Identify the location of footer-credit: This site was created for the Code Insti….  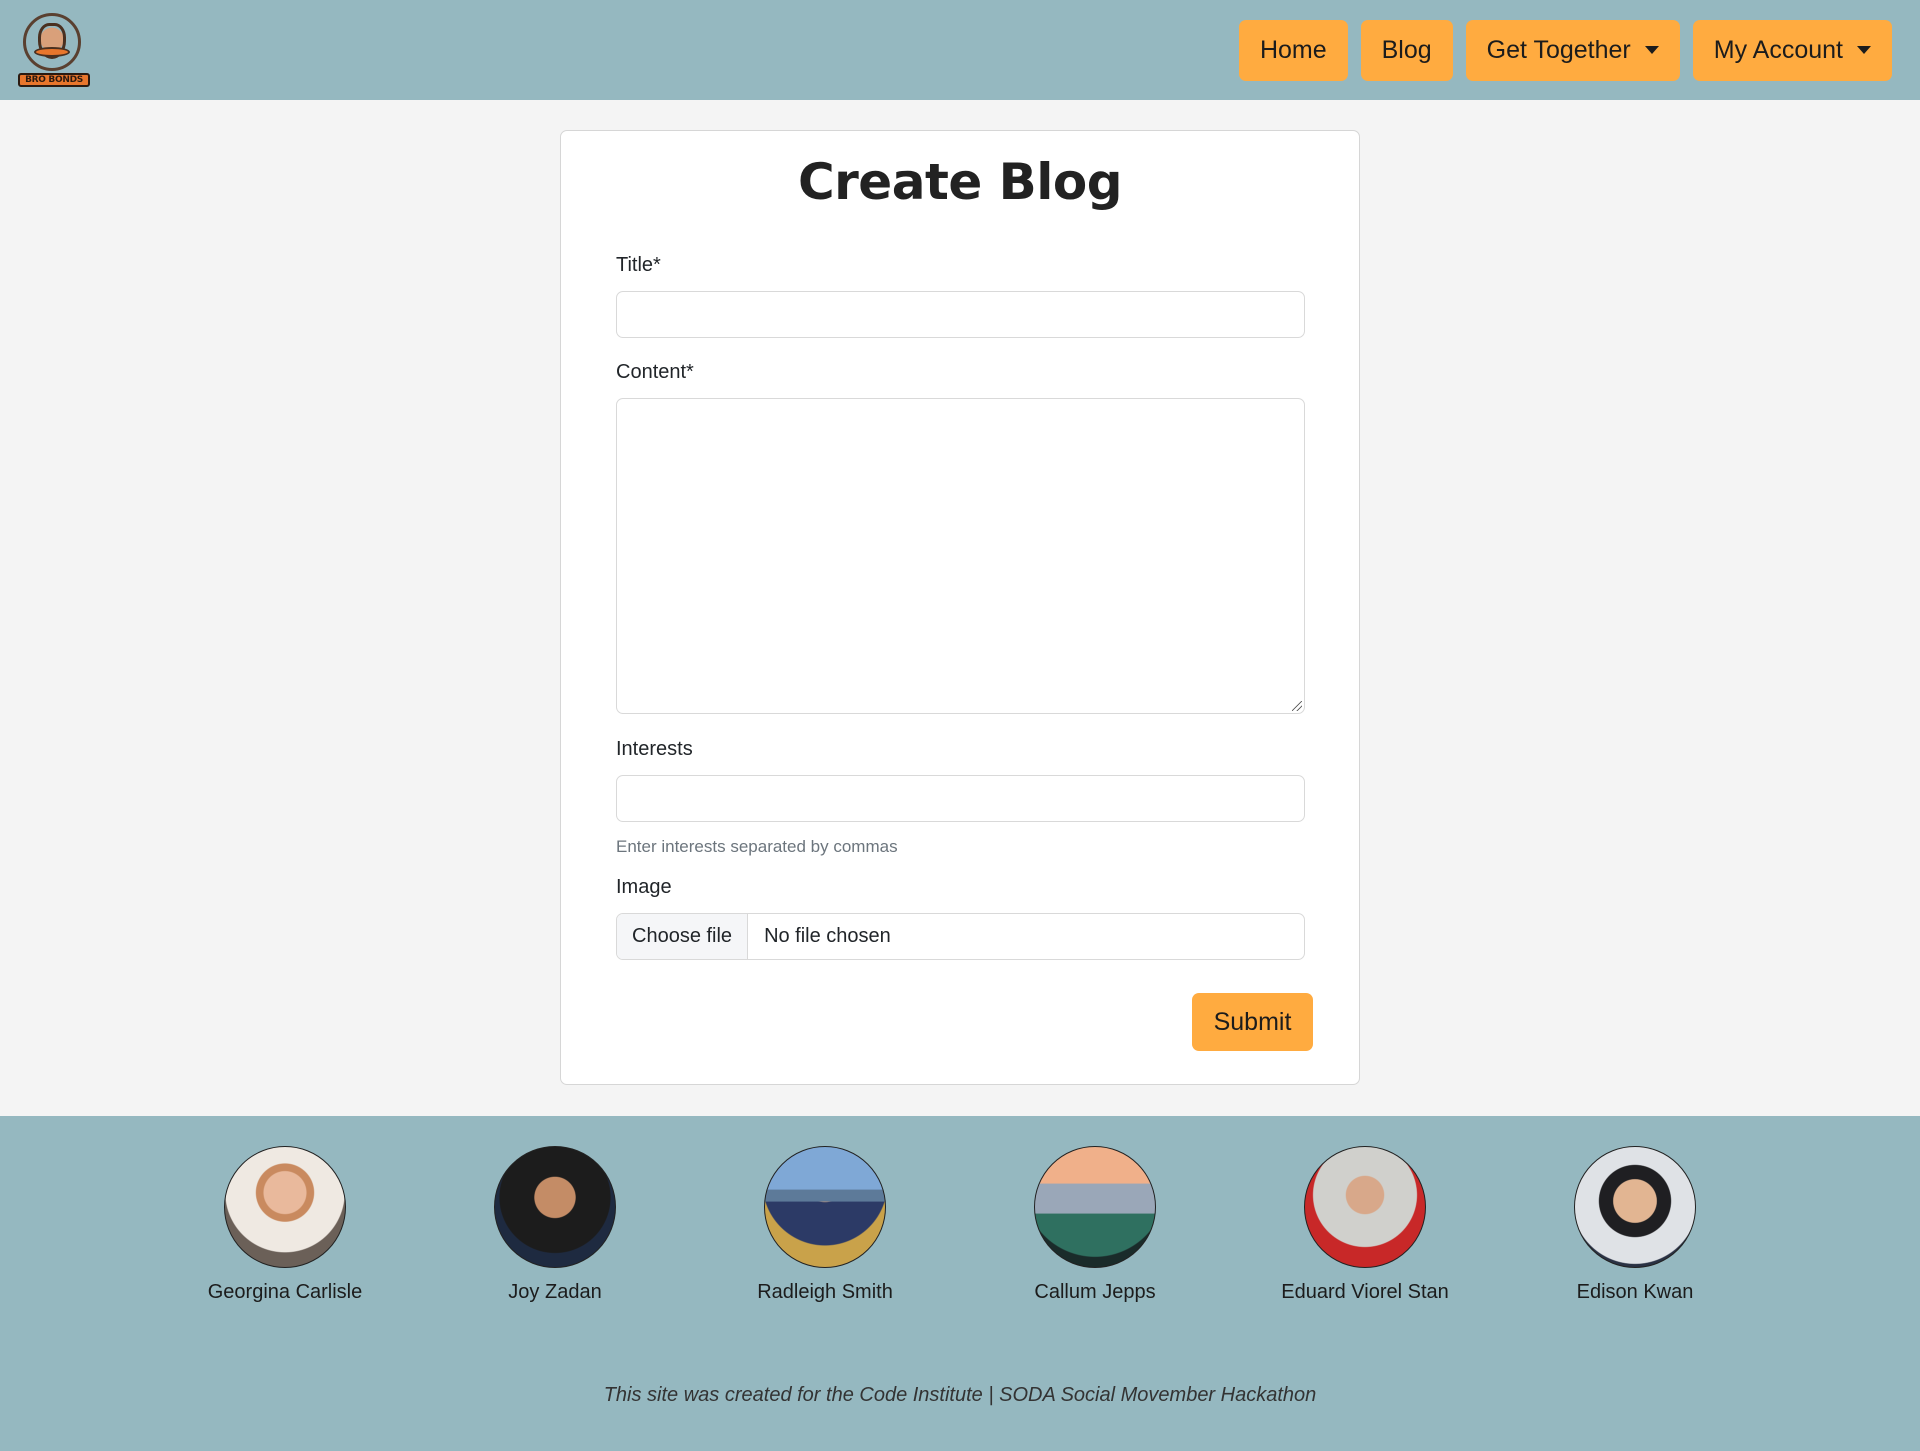
(960, 1395).